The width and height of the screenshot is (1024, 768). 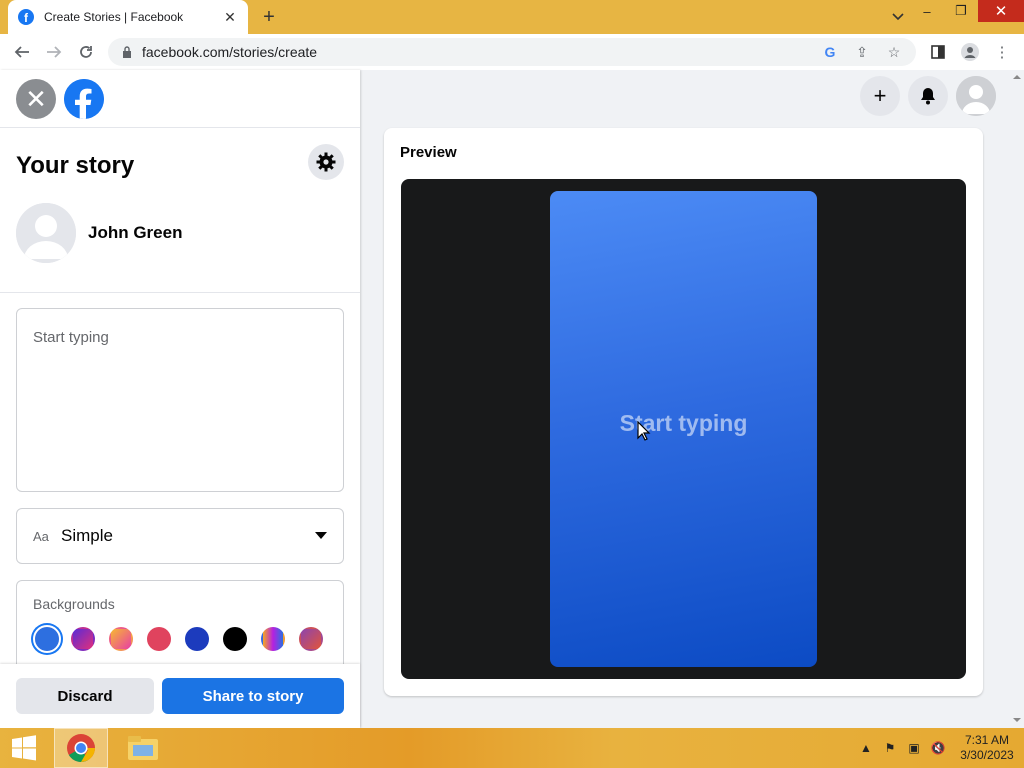 What do you see at coordinates (36, 99) in the screenshot?
I see `close-icon: ✕` at bounding box center [36, 99].